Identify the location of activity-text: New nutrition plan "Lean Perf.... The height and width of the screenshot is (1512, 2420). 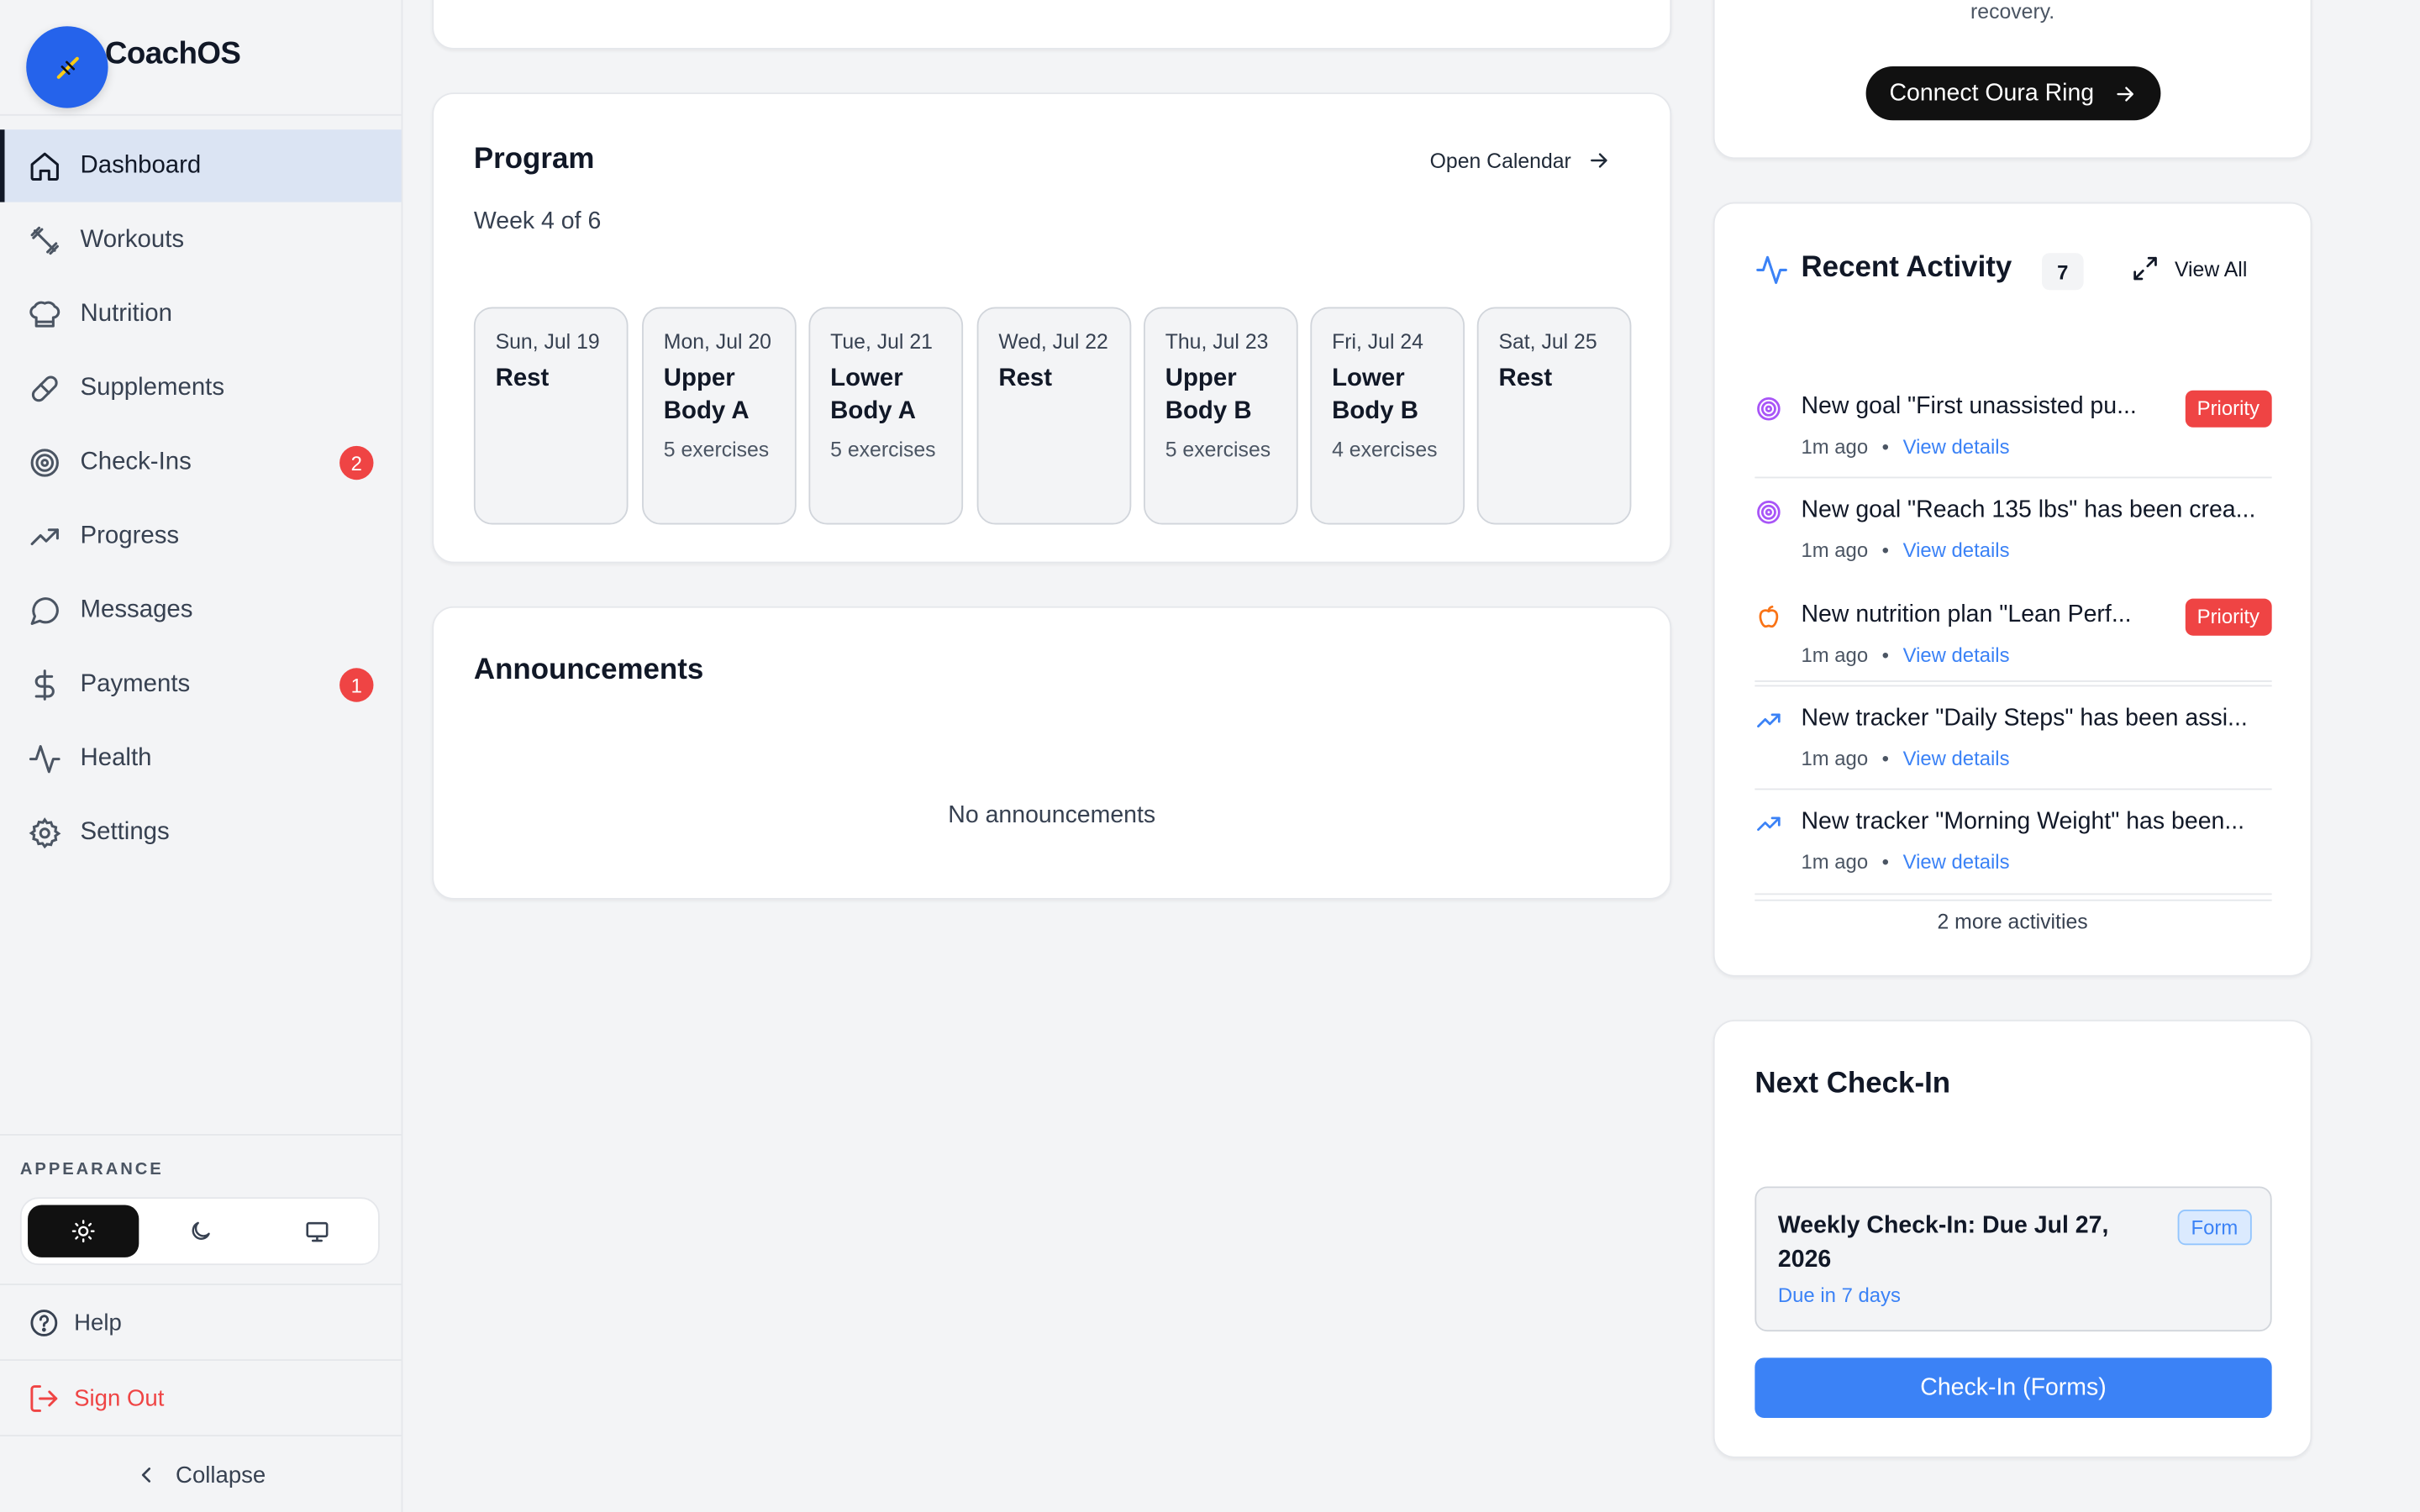
(1967, 614).